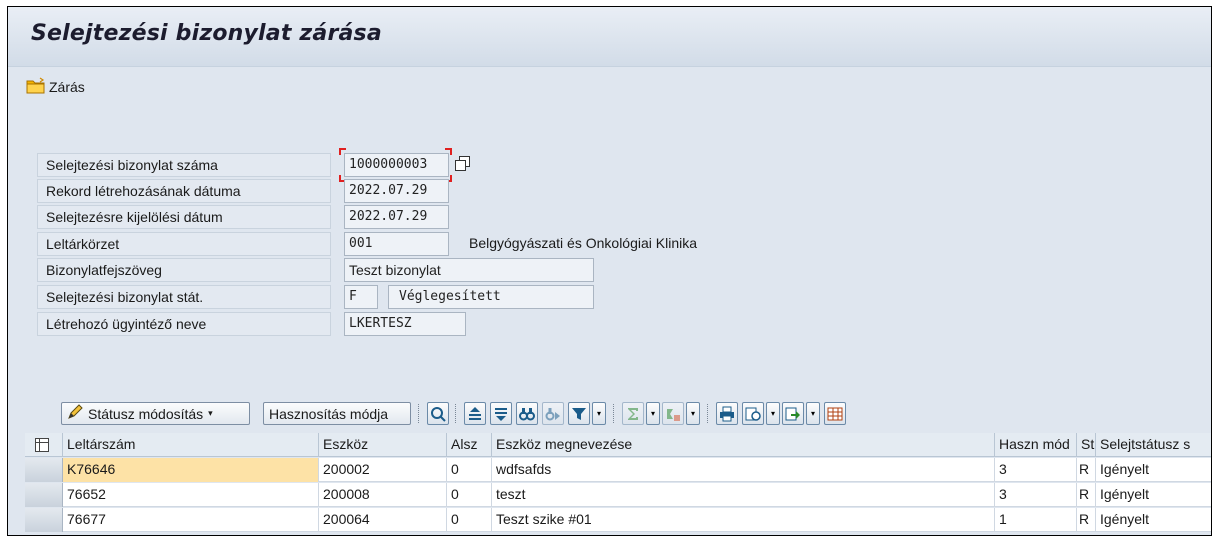 Image resolution: width=1219 pixels, height=542 pixels. Describe the element at coordinates (361, 297) in the screenshot. I see `status-code-field: F` at that location.